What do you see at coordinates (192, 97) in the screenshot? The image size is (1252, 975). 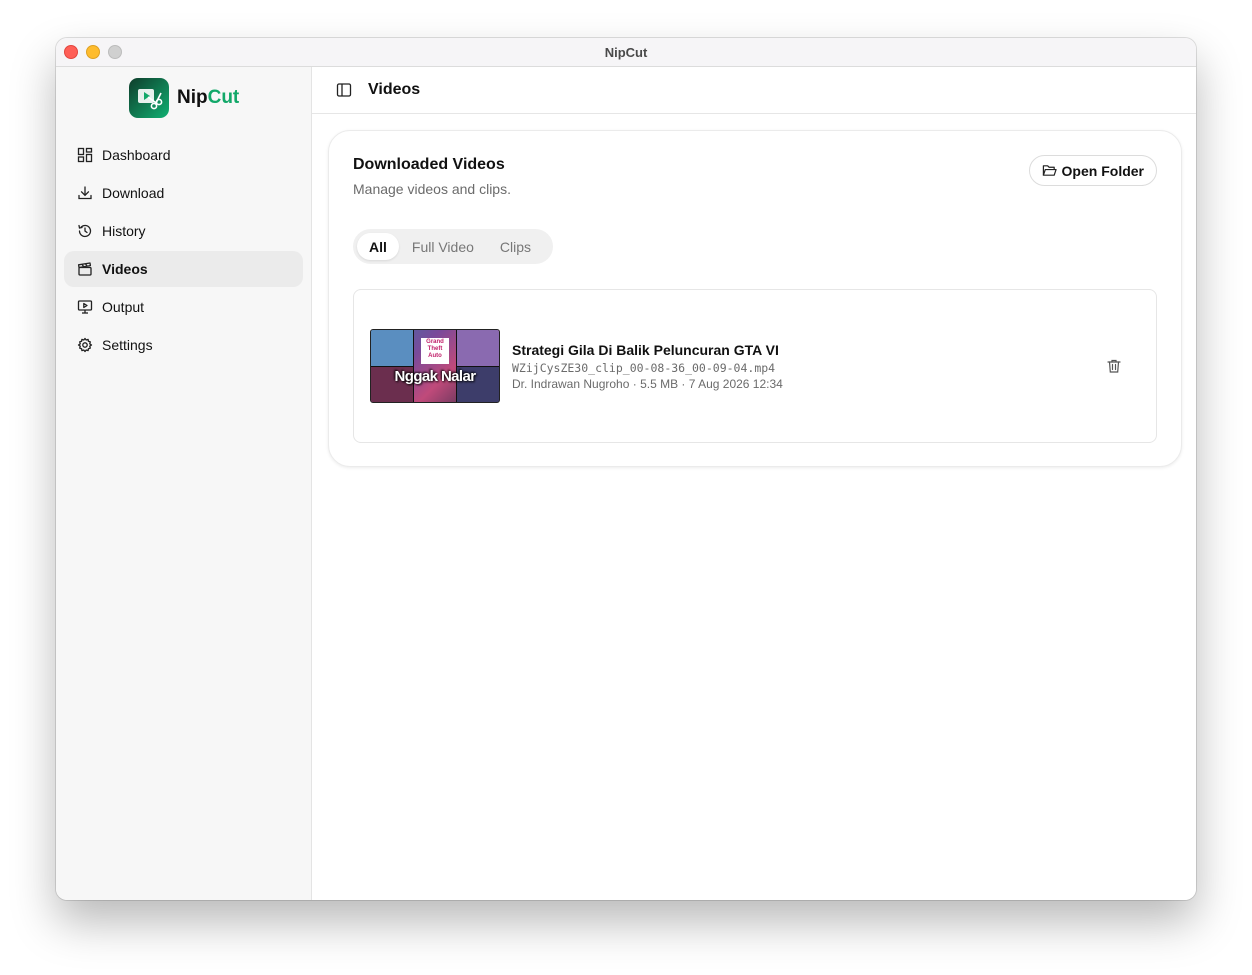 I see `brand-name-part1: Nip` at bounding box center [192, 97].